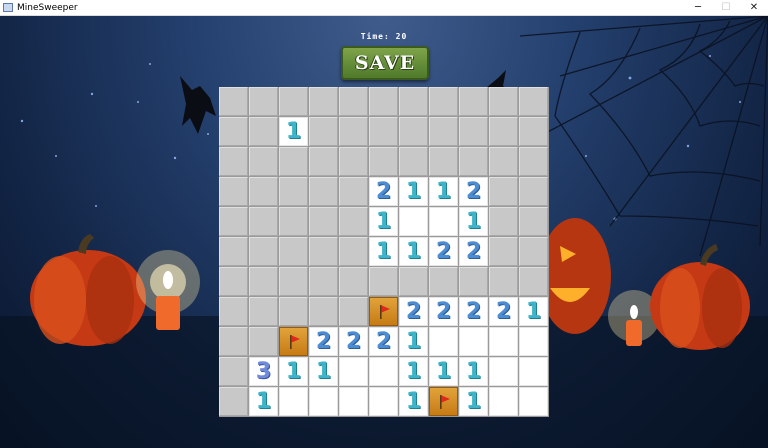  What do you see at coordinates (698, 7) in the screenshot?
I see `minimize-button: ─` at bounding box center [698, 7].